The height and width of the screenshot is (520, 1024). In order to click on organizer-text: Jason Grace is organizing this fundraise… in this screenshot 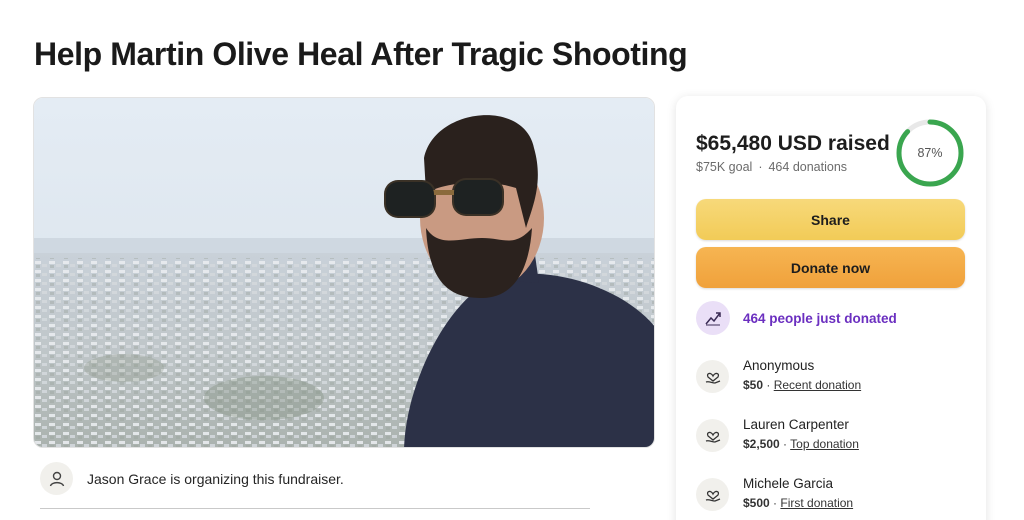, I will do `click(215, 478)`.